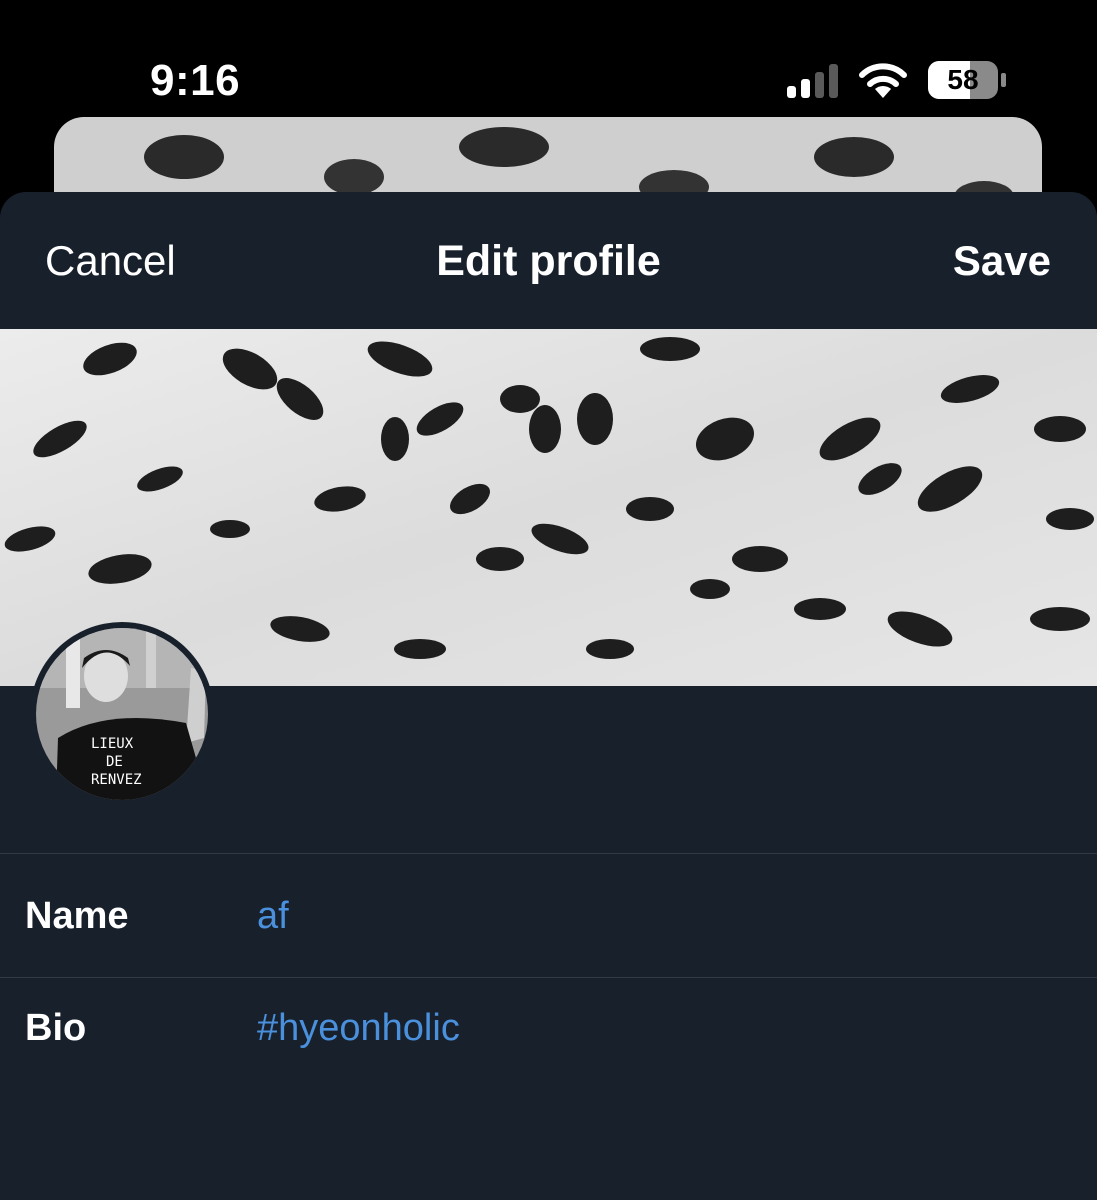 This screenshot has height=1200, width=1097. I want to click on battery-level: 58, so click(963, 79).